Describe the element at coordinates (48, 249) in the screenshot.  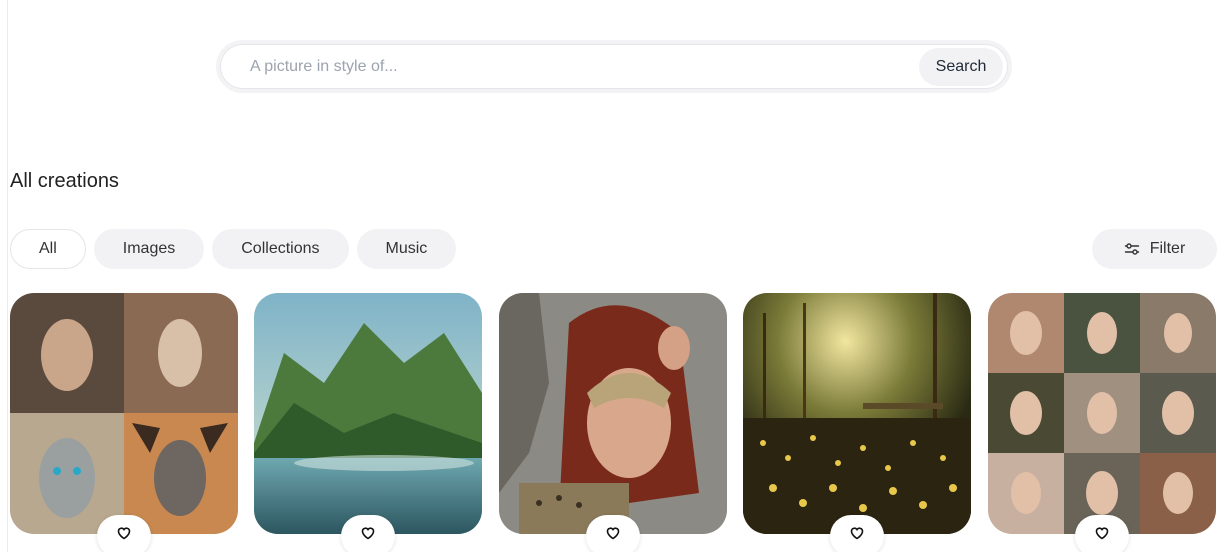
I see `tab-all: All` at that location.